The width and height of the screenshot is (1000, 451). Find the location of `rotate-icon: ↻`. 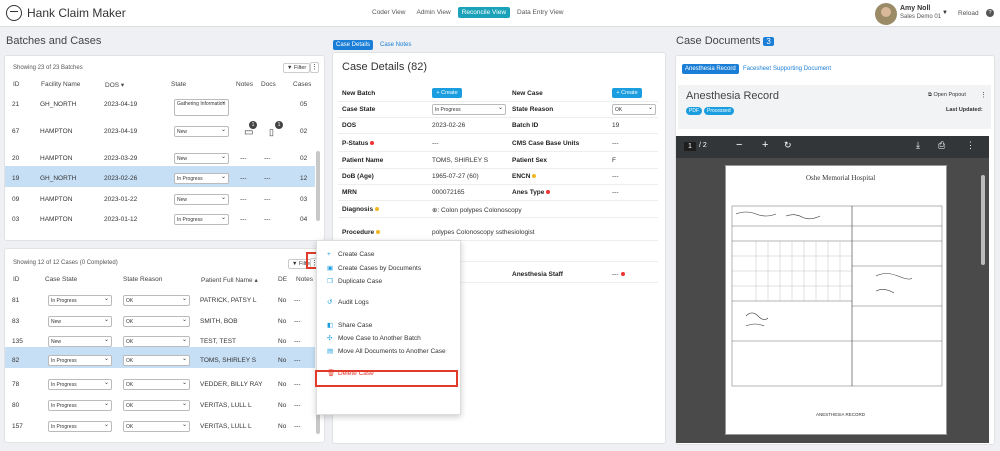

rotate-icon: ↻ is located at coordinates (788, 145).